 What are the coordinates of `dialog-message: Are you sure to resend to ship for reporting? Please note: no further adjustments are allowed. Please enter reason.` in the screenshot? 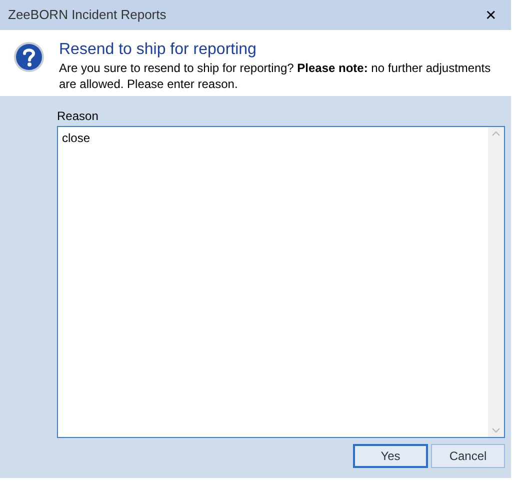 It's located at (275, 76).